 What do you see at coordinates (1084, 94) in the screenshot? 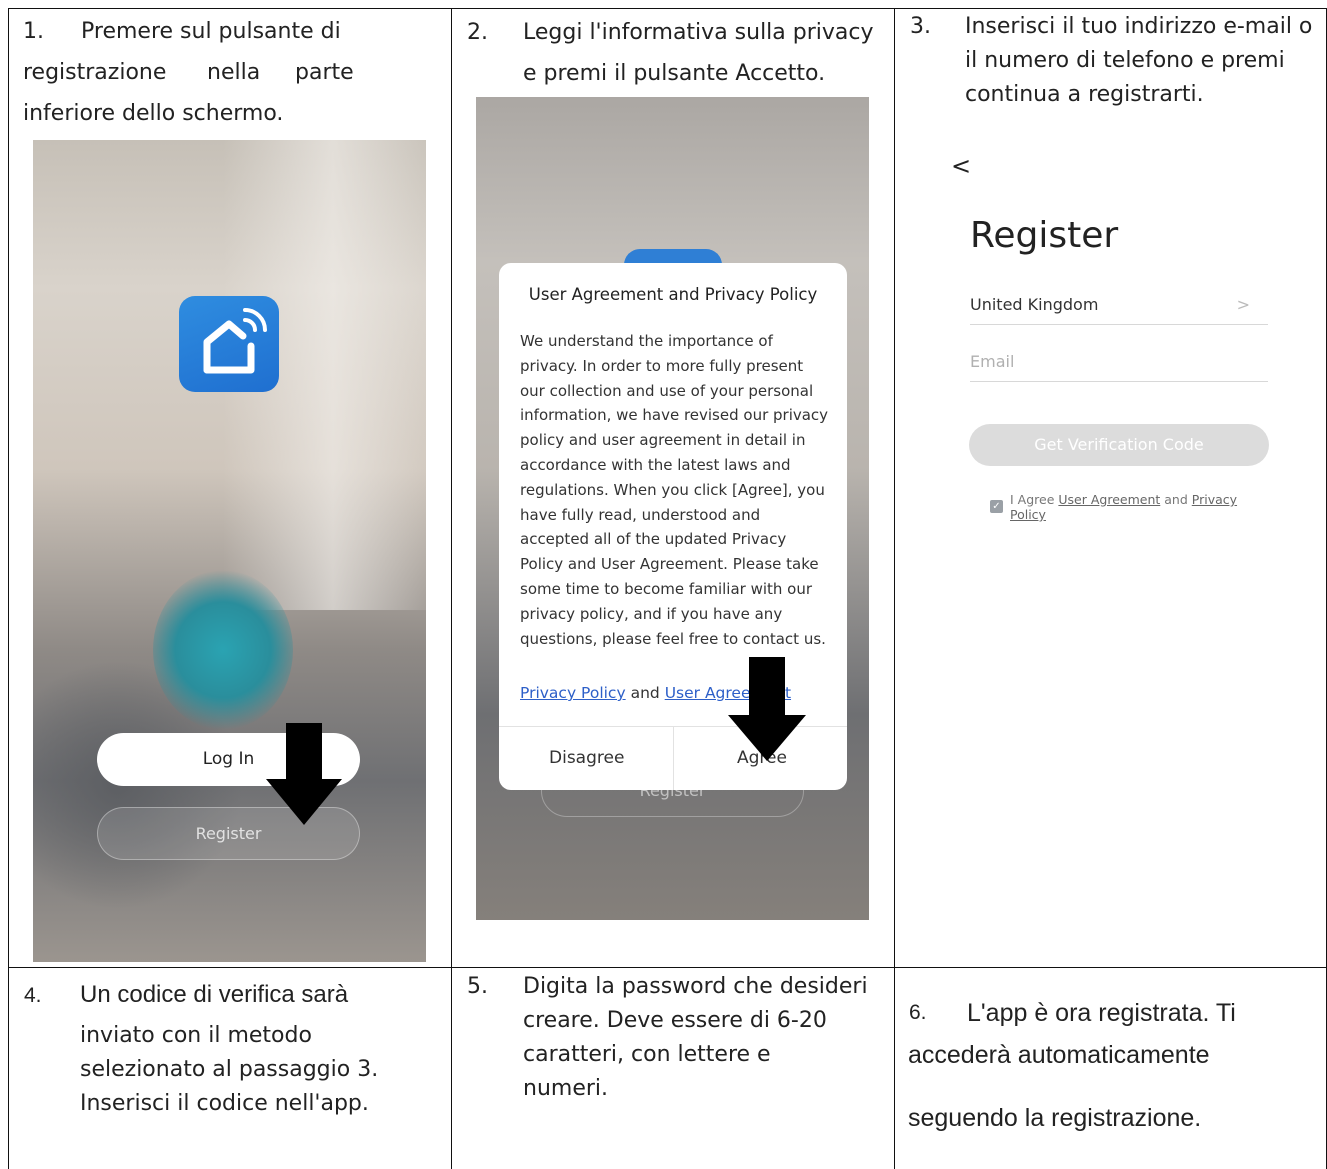
I see `step-3-line-3: continua a registrarti.` at bounding box center [1084, 94].